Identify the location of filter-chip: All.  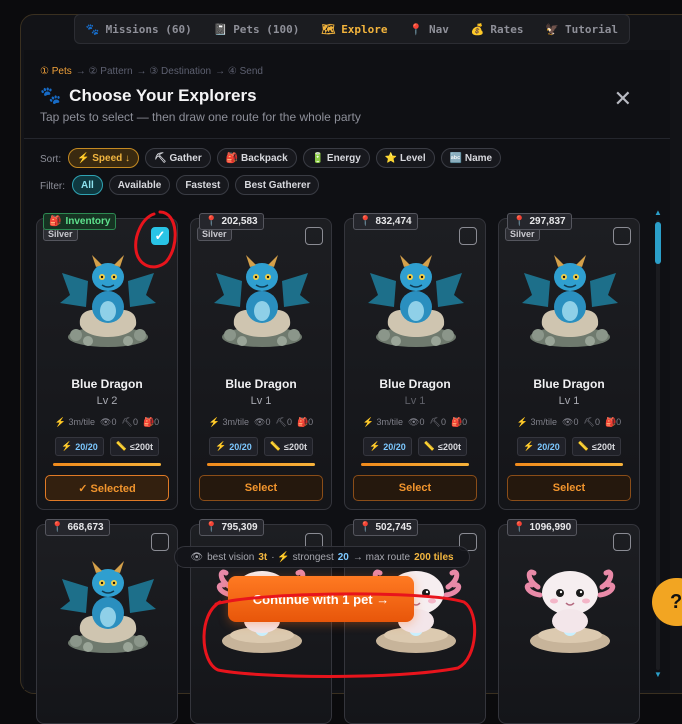
(87, 185).